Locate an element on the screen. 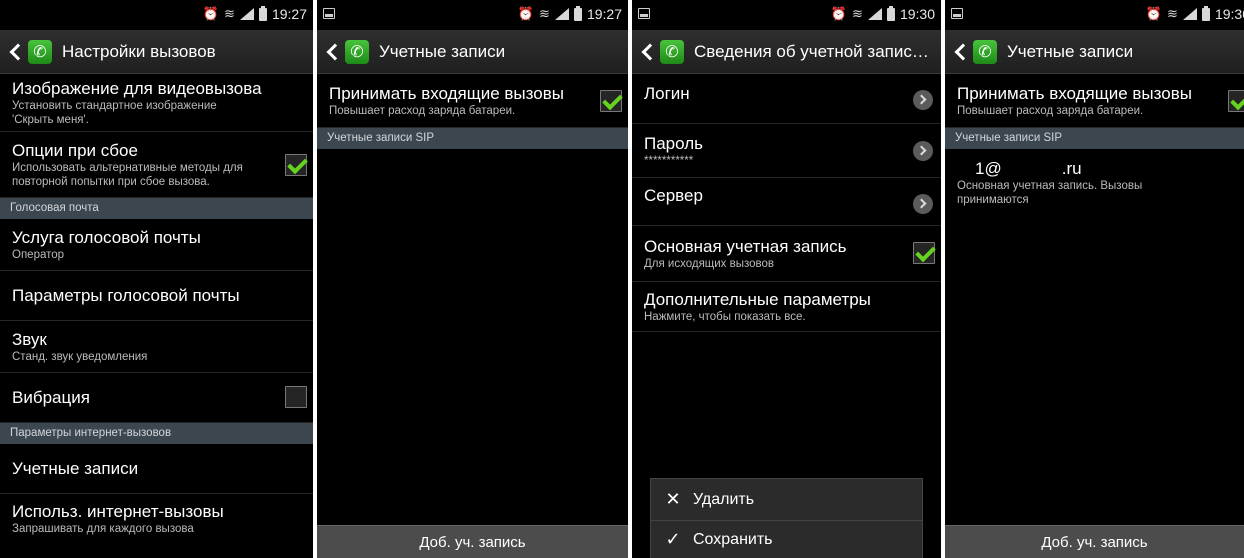 This screenshot has height=558, width=1244. vibration-item: Вибрация is located at coordinates (156, 398).